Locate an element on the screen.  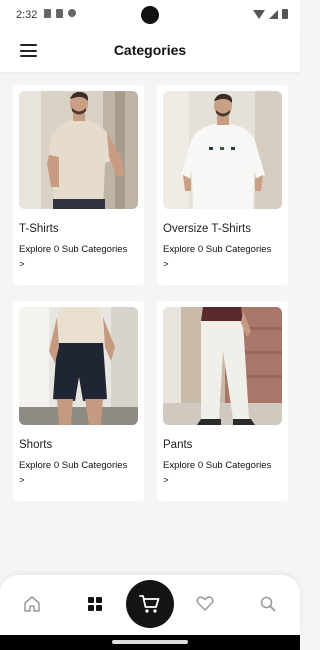
shorts-image is located at coordinates (78, 366).